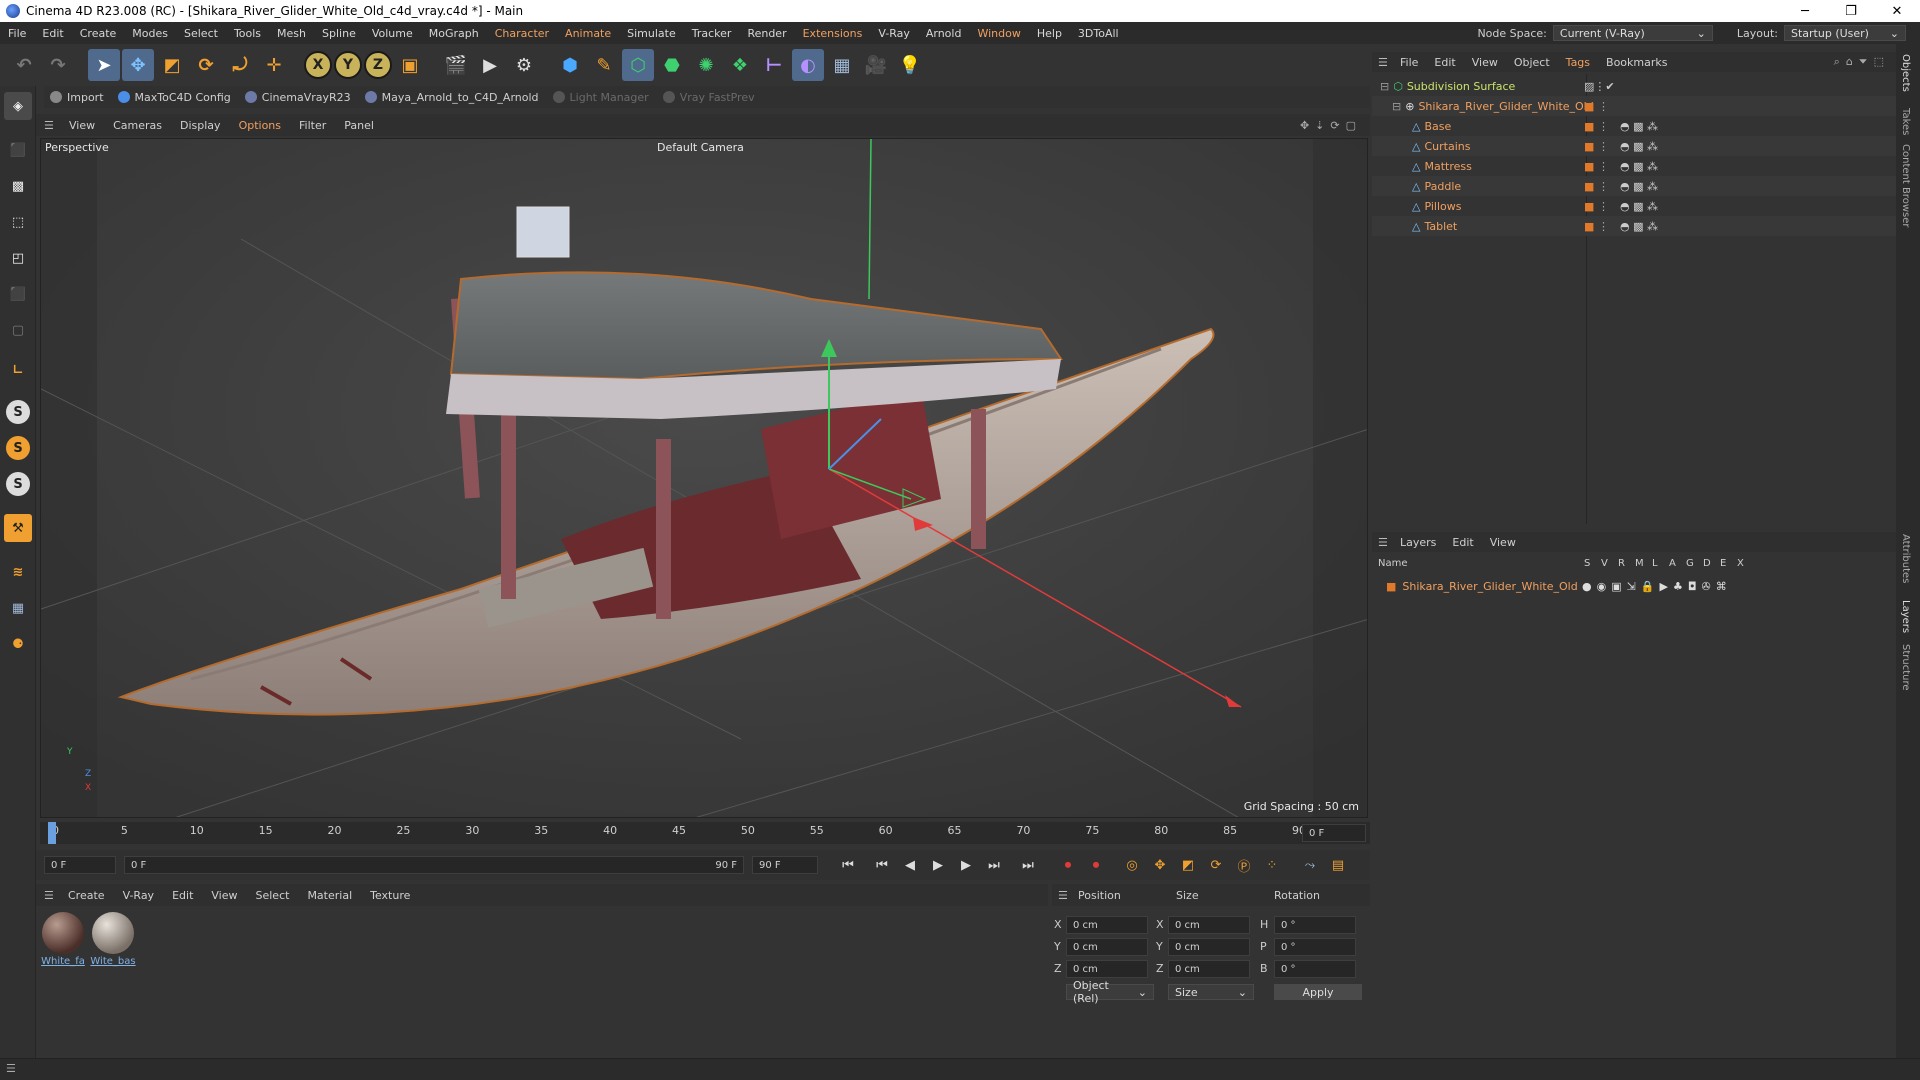 The image size is (1920, 1080). What do you see at coordinates (200, 125) in the screenshot?
I see `viewport-menu-display: Display` at bounding box center [200, 125].